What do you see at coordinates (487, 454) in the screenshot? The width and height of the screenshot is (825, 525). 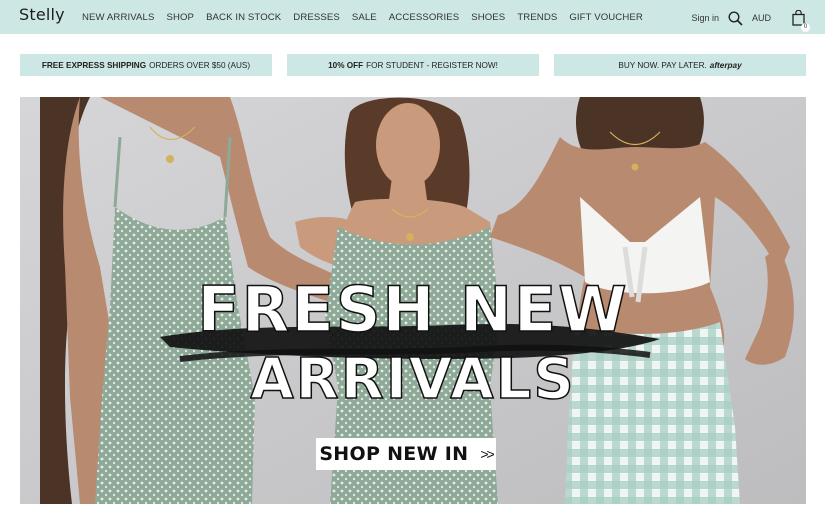 I see `double-chevron-right-icon: >>` at bounding box center [487, 454].